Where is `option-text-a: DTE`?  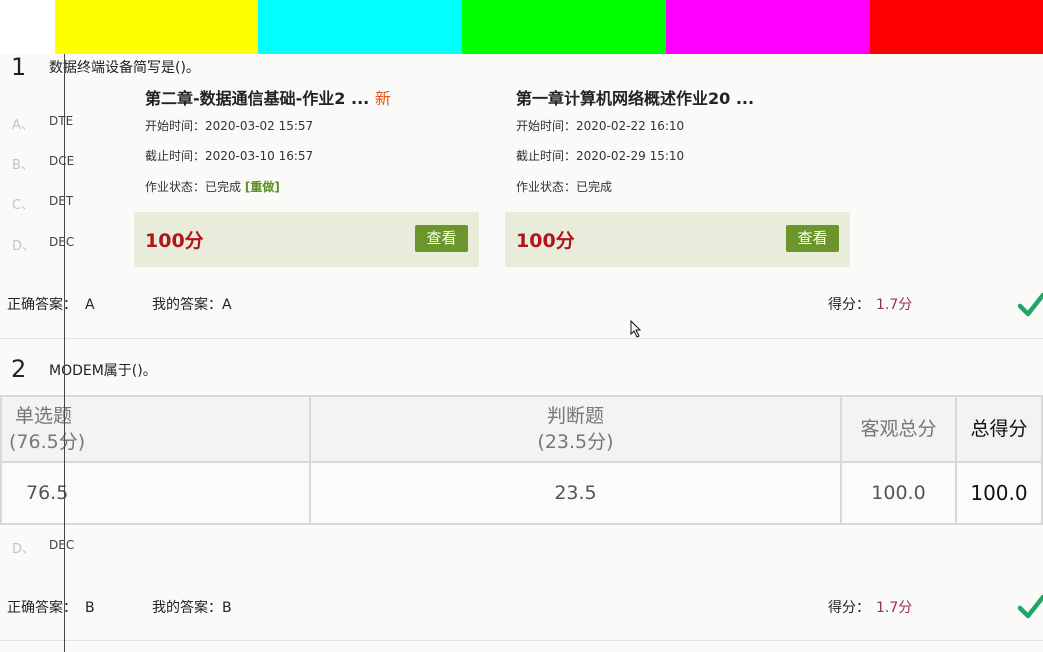
option-text-a: DTE is located at coordinates (61, 121).